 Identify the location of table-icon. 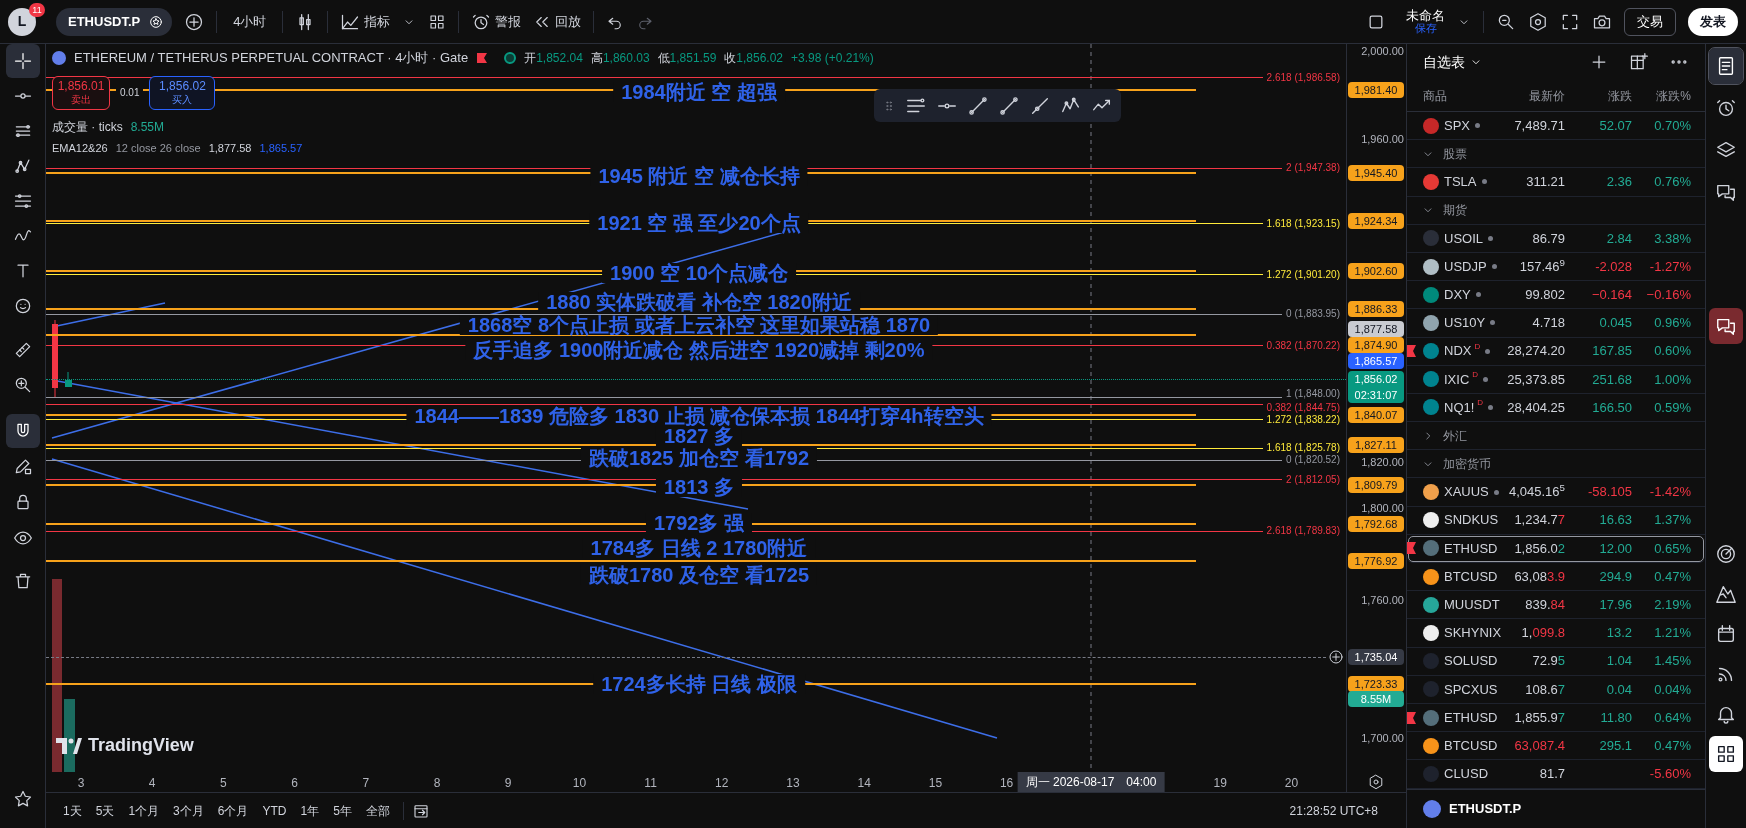
(1639, 62).